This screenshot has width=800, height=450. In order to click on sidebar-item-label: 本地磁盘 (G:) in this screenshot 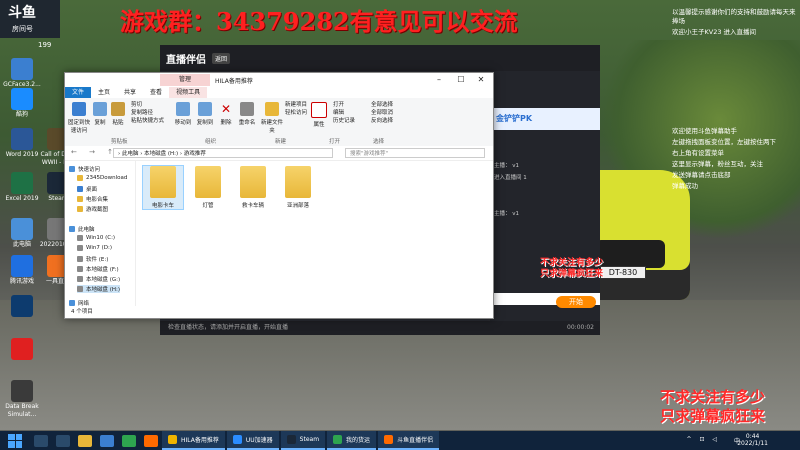, I will do `click(103, 280)`.